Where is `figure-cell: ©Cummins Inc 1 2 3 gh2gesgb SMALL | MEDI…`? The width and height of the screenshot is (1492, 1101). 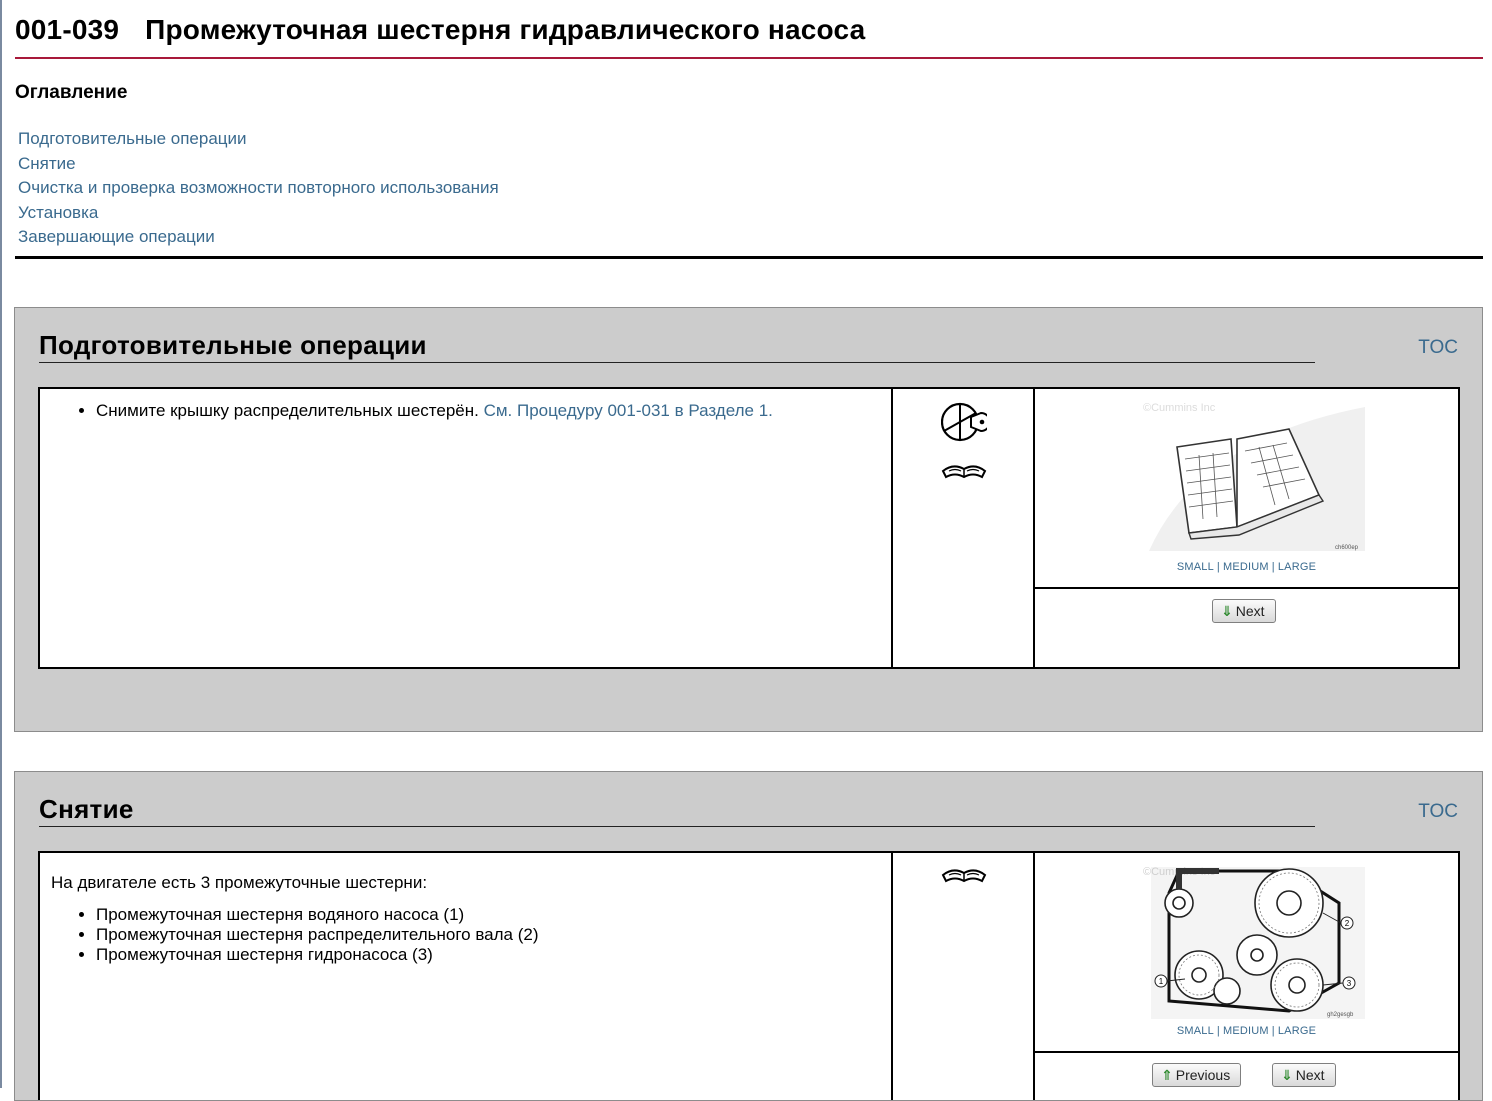 figure-cell: ©Cummins Inc 1 2 3 gh2gesgb SMALL | MEDI… is located at coordinates (1246, 976).